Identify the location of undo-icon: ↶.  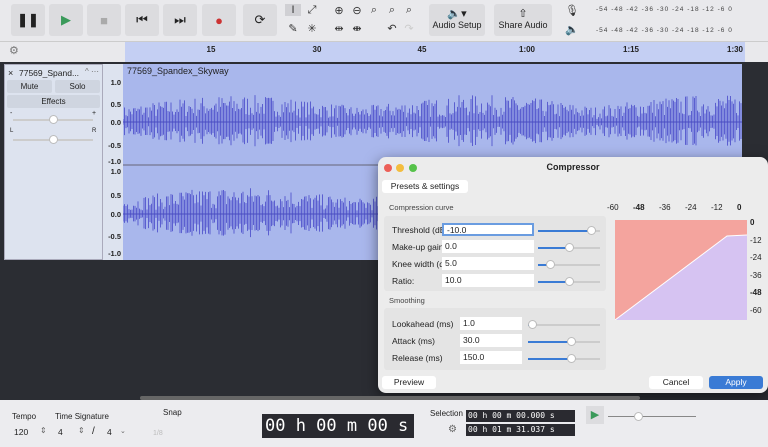
(392, 28).